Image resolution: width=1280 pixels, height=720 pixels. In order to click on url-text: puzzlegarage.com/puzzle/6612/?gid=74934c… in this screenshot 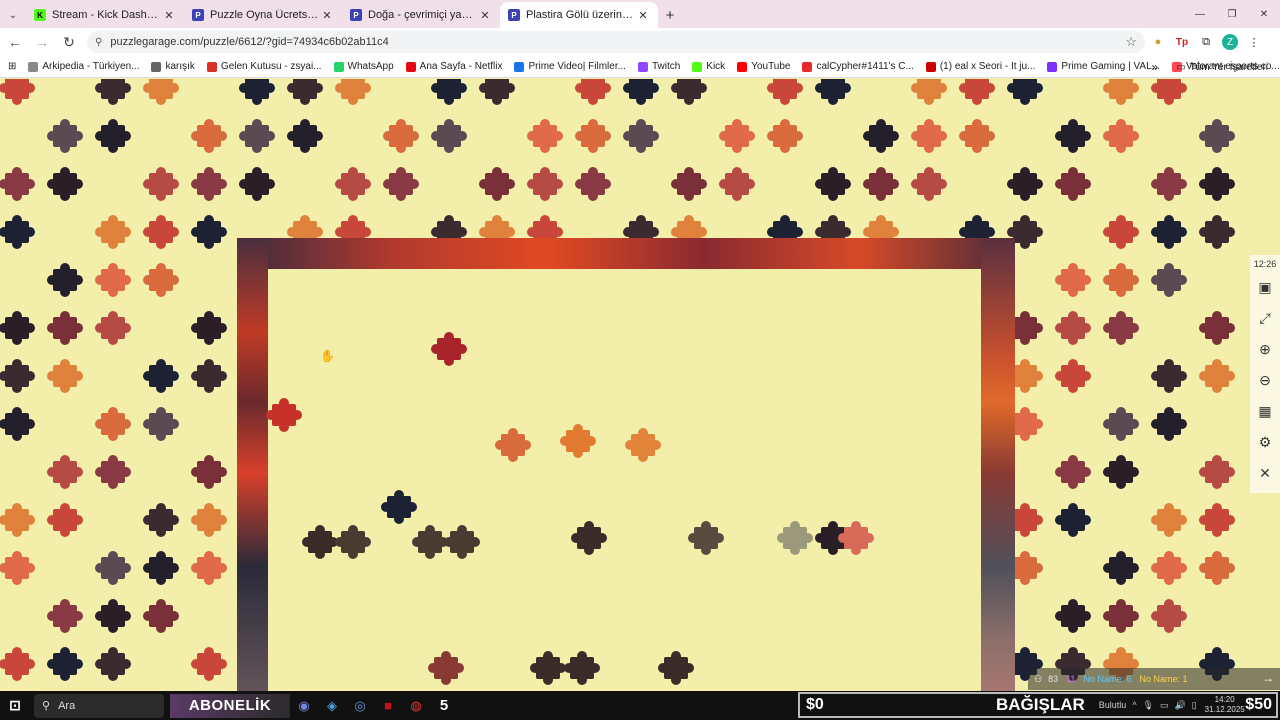, I will do `click(617, 42)`.